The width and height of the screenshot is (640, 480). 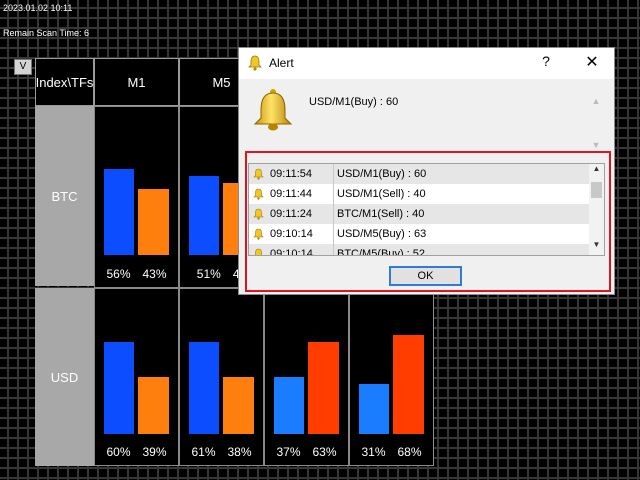 What do you see at coordinates (596, 145) in the screenshot?
I see `message-scroll-down-icon: ▼` at bounding box center [596, 145].